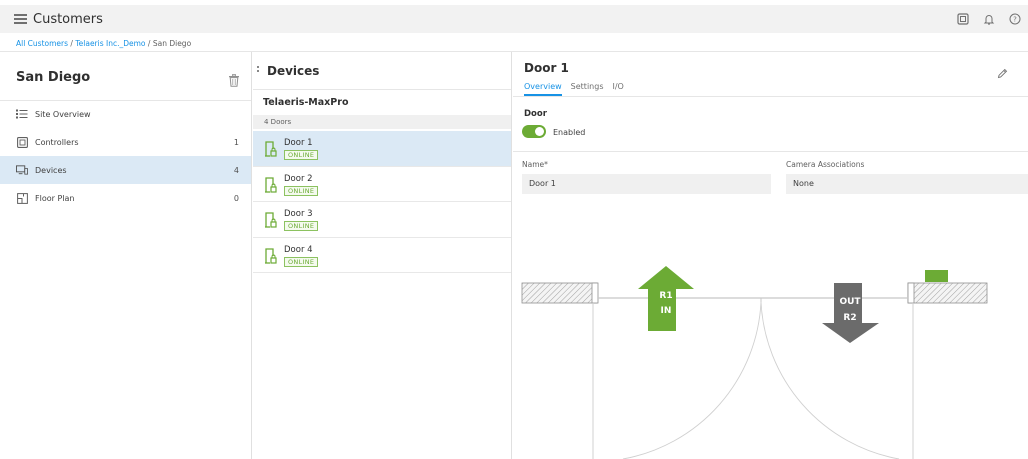 This screenshot has height=459, width=1028. I want to click on list-item-door-2: Door 2 ONLINE, so click(382, 184).